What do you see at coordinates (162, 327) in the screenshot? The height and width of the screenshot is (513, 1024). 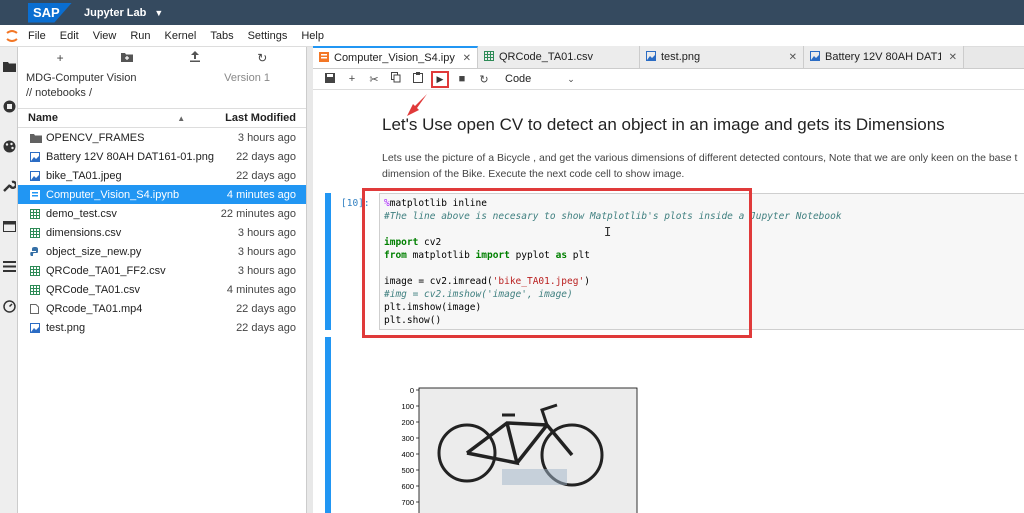 I see `file-row: test.png 22 days ago` at bounding box center [162, 327].